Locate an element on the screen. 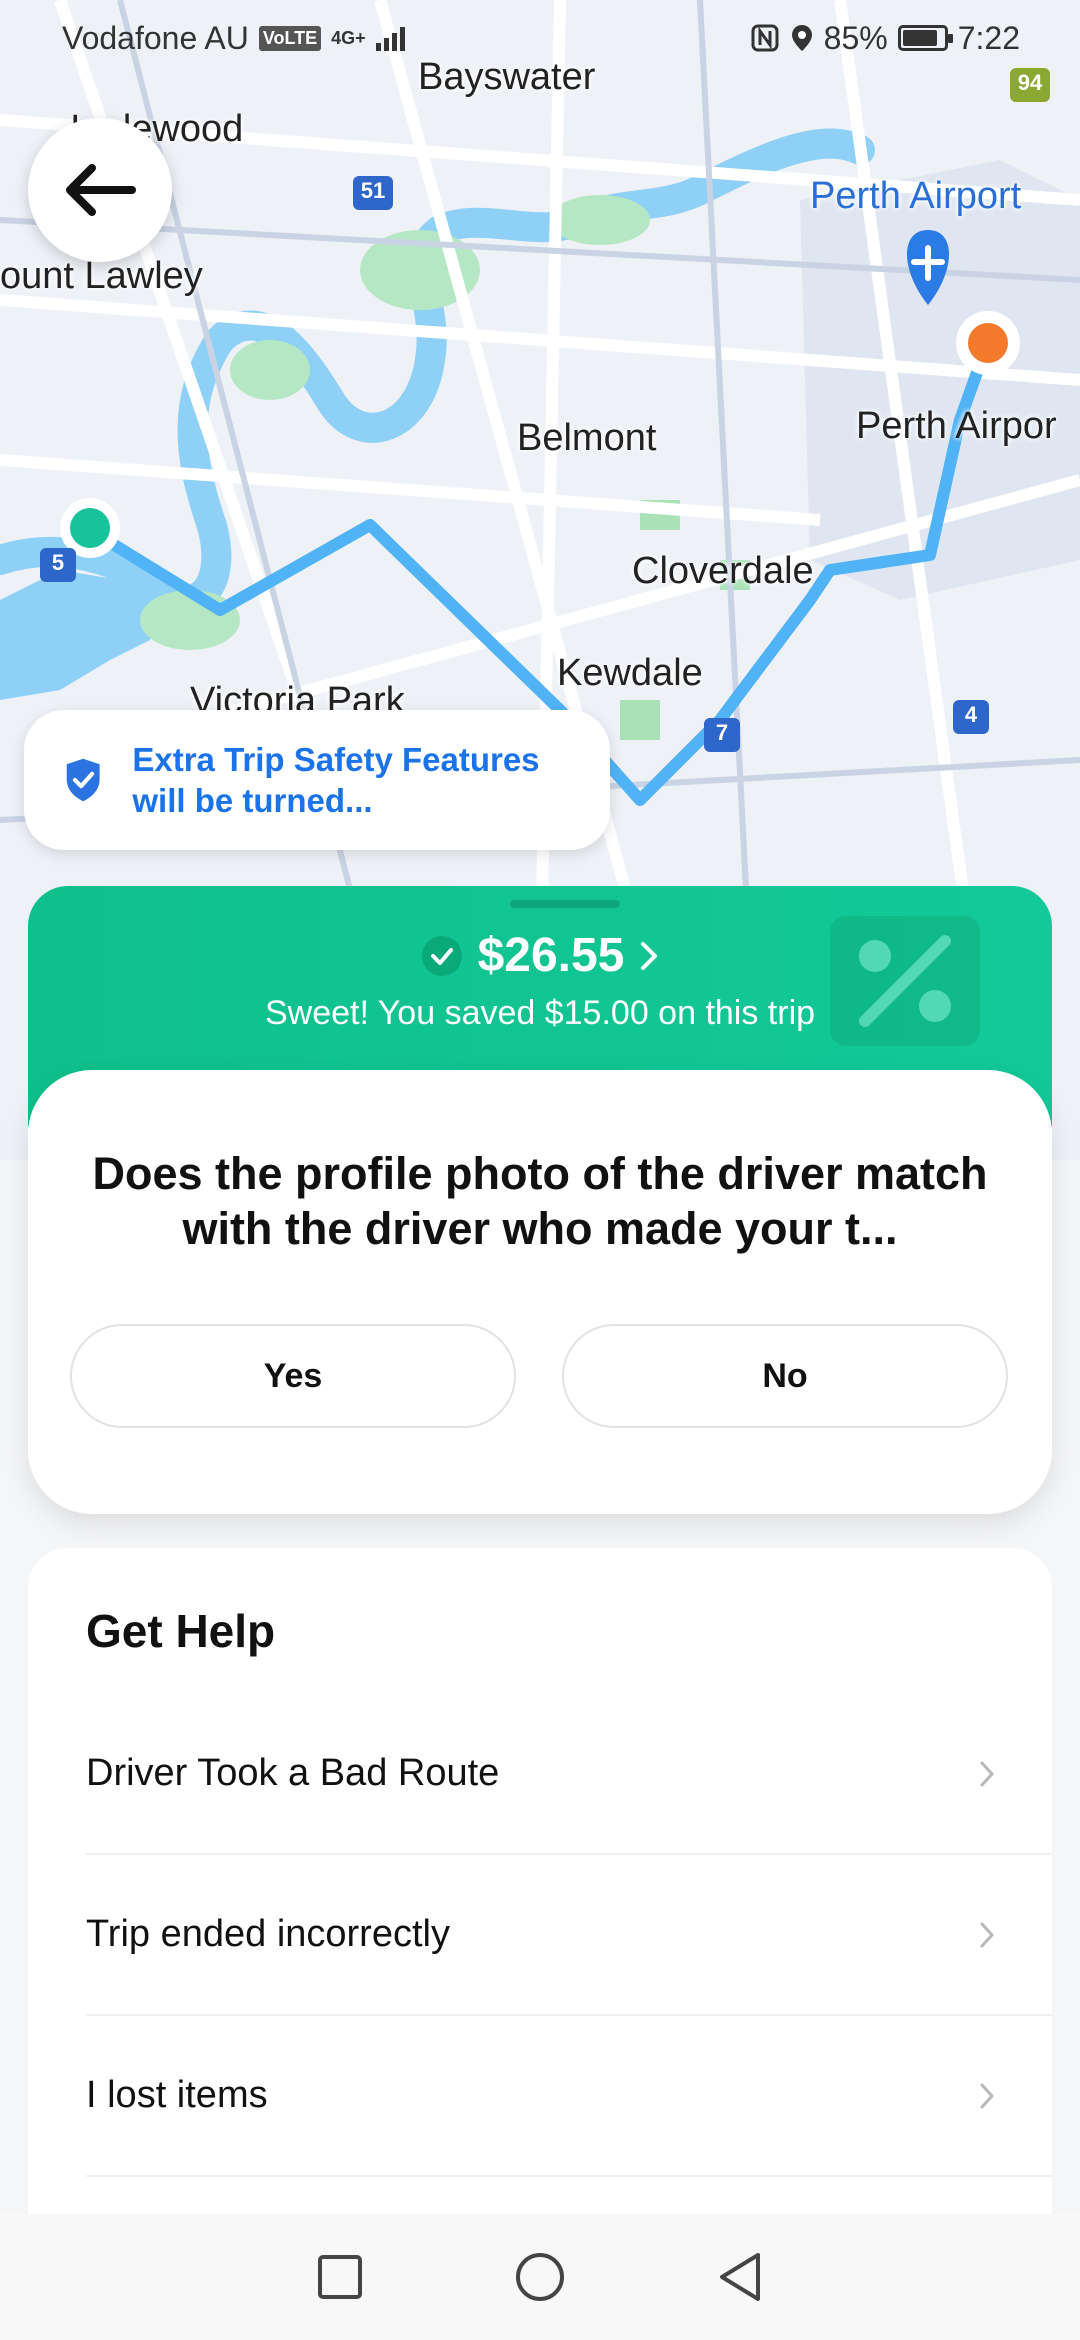 The width and height of the screenshot is (1080, 2340). network-type: 4G+ is located at coordinates (348, 37).